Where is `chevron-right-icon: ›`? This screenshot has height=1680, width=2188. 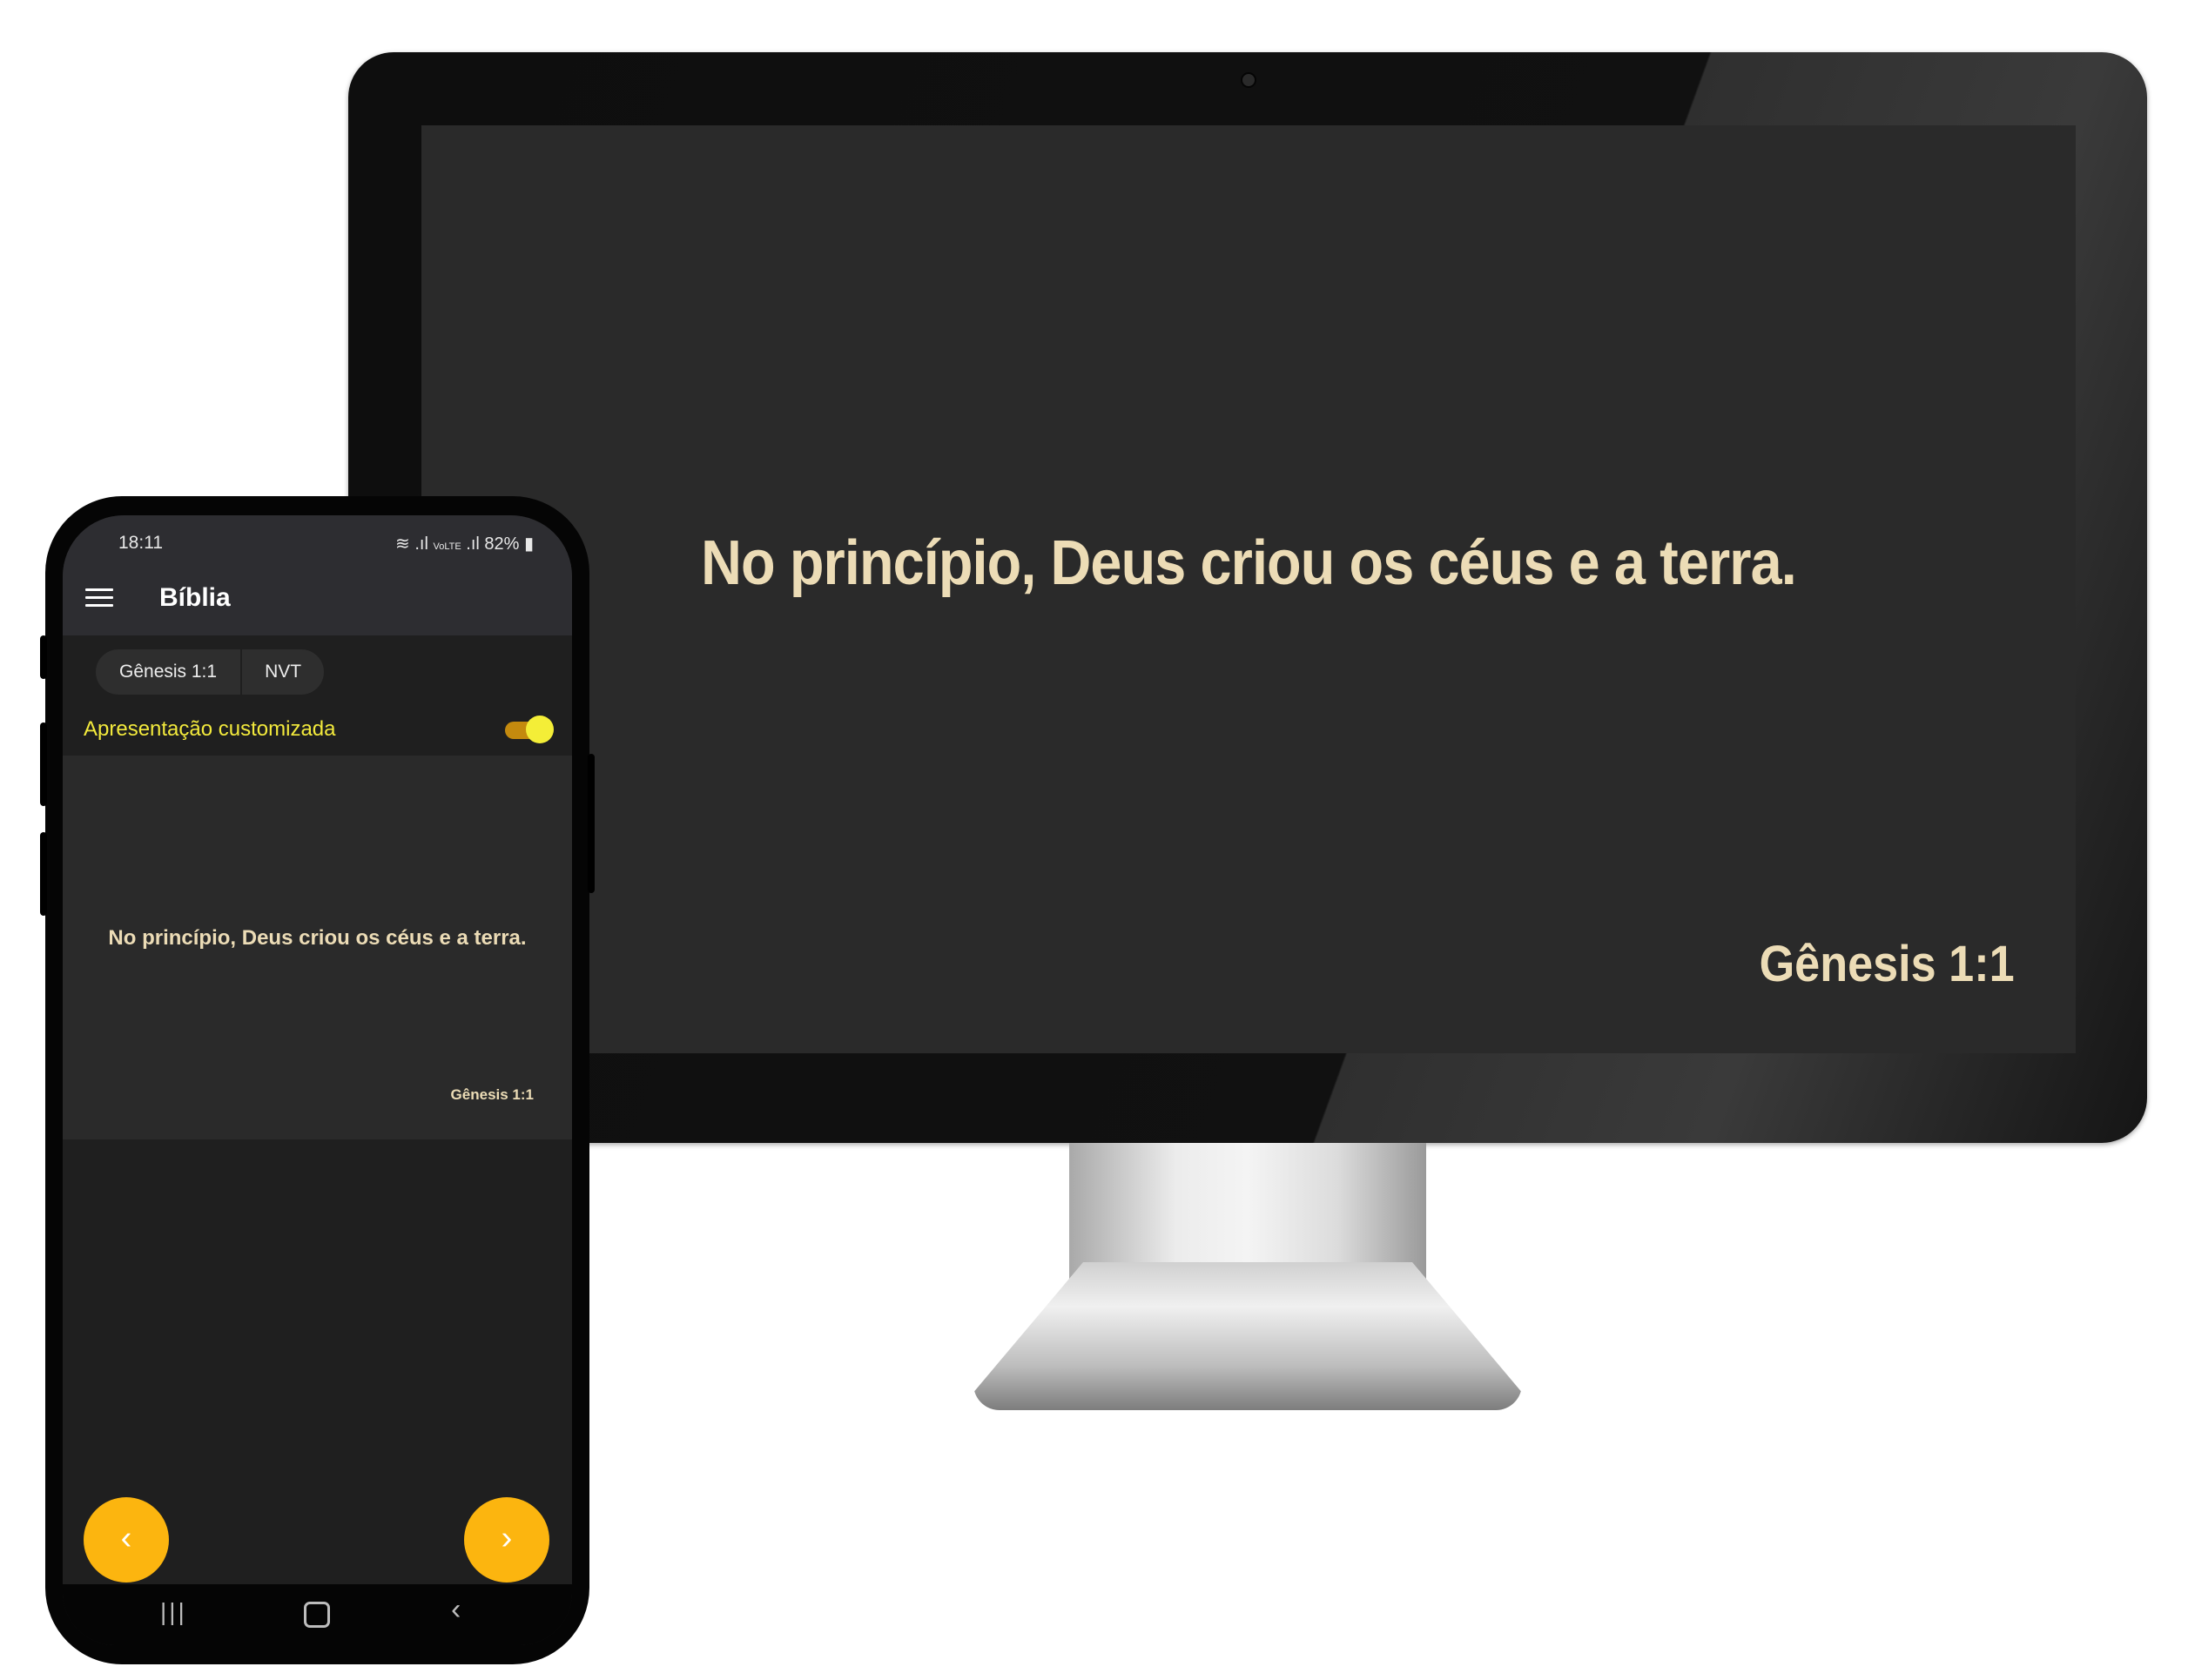 chevron-right-icon: › is located at coordinates (507, 1538).